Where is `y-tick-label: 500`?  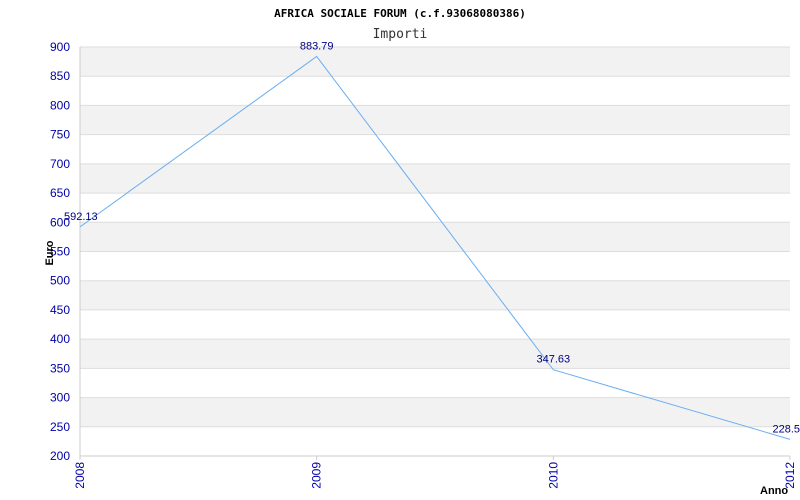 y-tick-label: 500 is located at coordinates (60, 281).